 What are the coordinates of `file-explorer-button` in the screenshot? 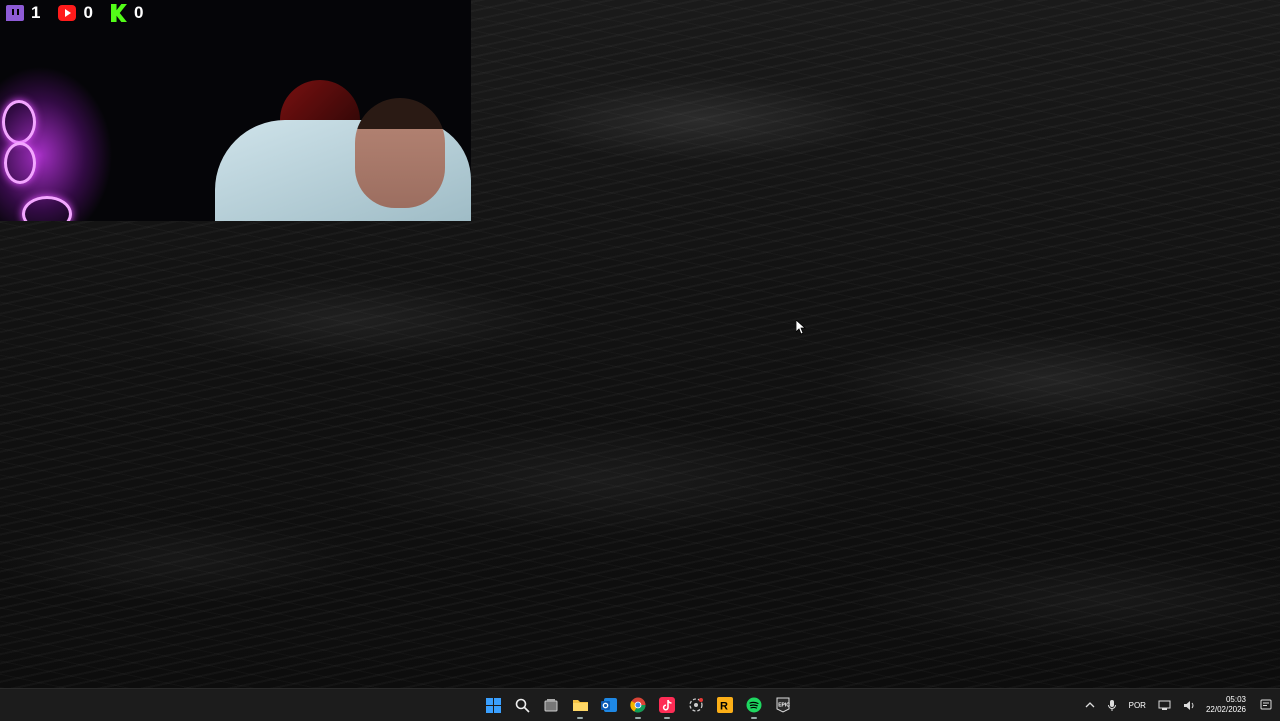 It's located at (580, 706).